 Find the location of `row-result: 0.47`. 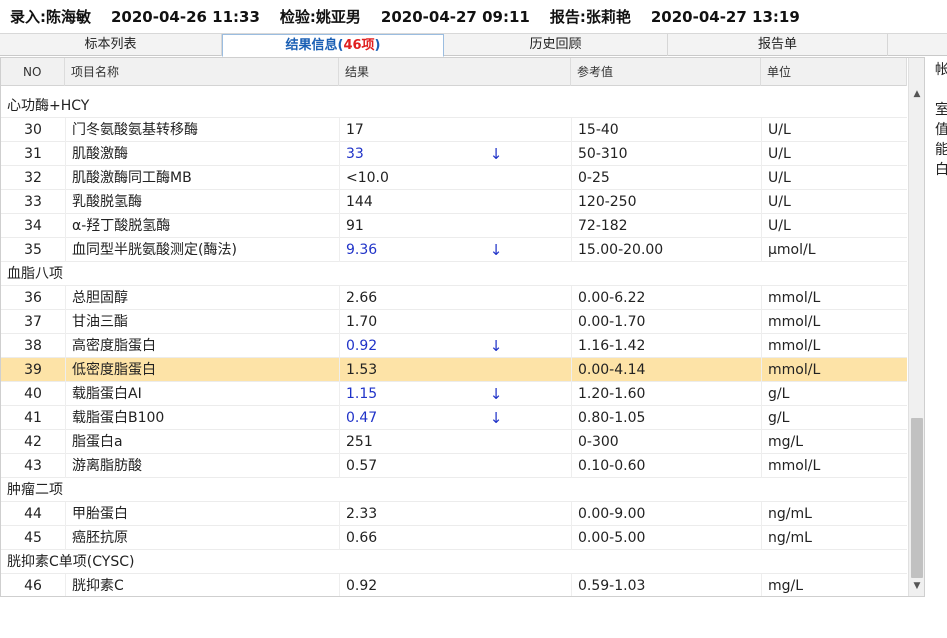

row-result: 0.47 is located at coordinates (409, 418).